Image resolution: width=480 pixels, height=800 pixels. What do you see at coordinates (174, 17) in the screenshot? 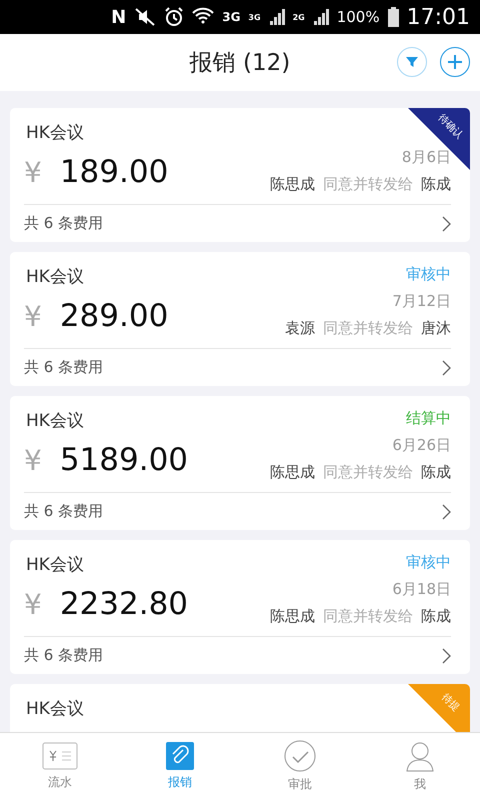
I see `alarm-icon` at bounding box center [174, 17].